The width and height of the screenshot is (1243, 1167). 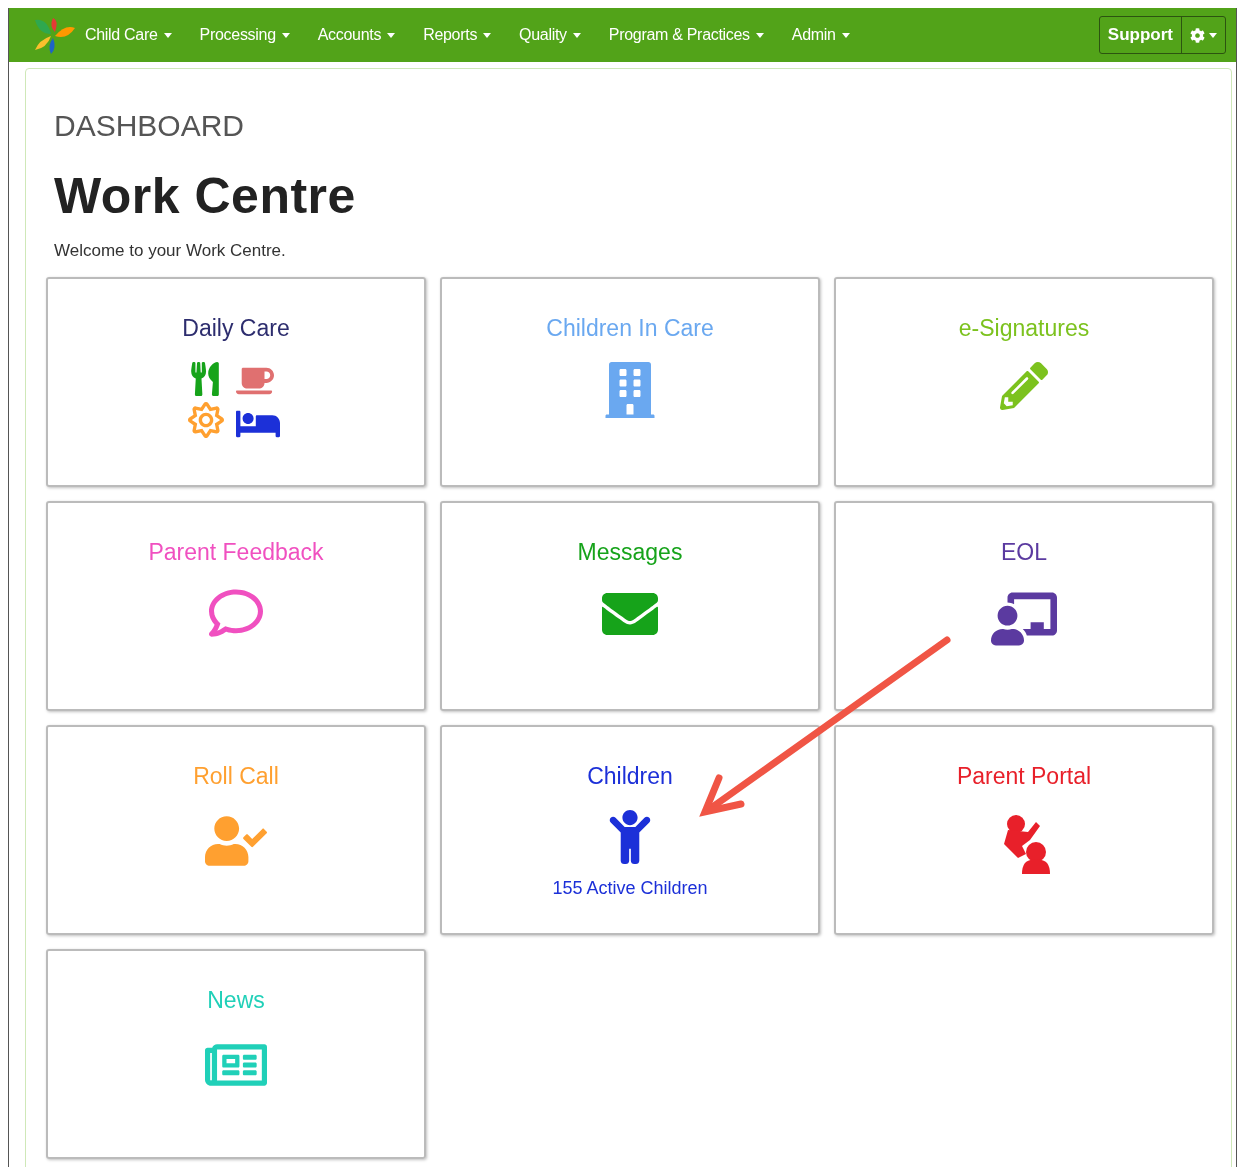 What do you see at coordinates (244, 35) in the screenshot?
I see `nav-menu-item: Processing` at bounding box center [244, 35].